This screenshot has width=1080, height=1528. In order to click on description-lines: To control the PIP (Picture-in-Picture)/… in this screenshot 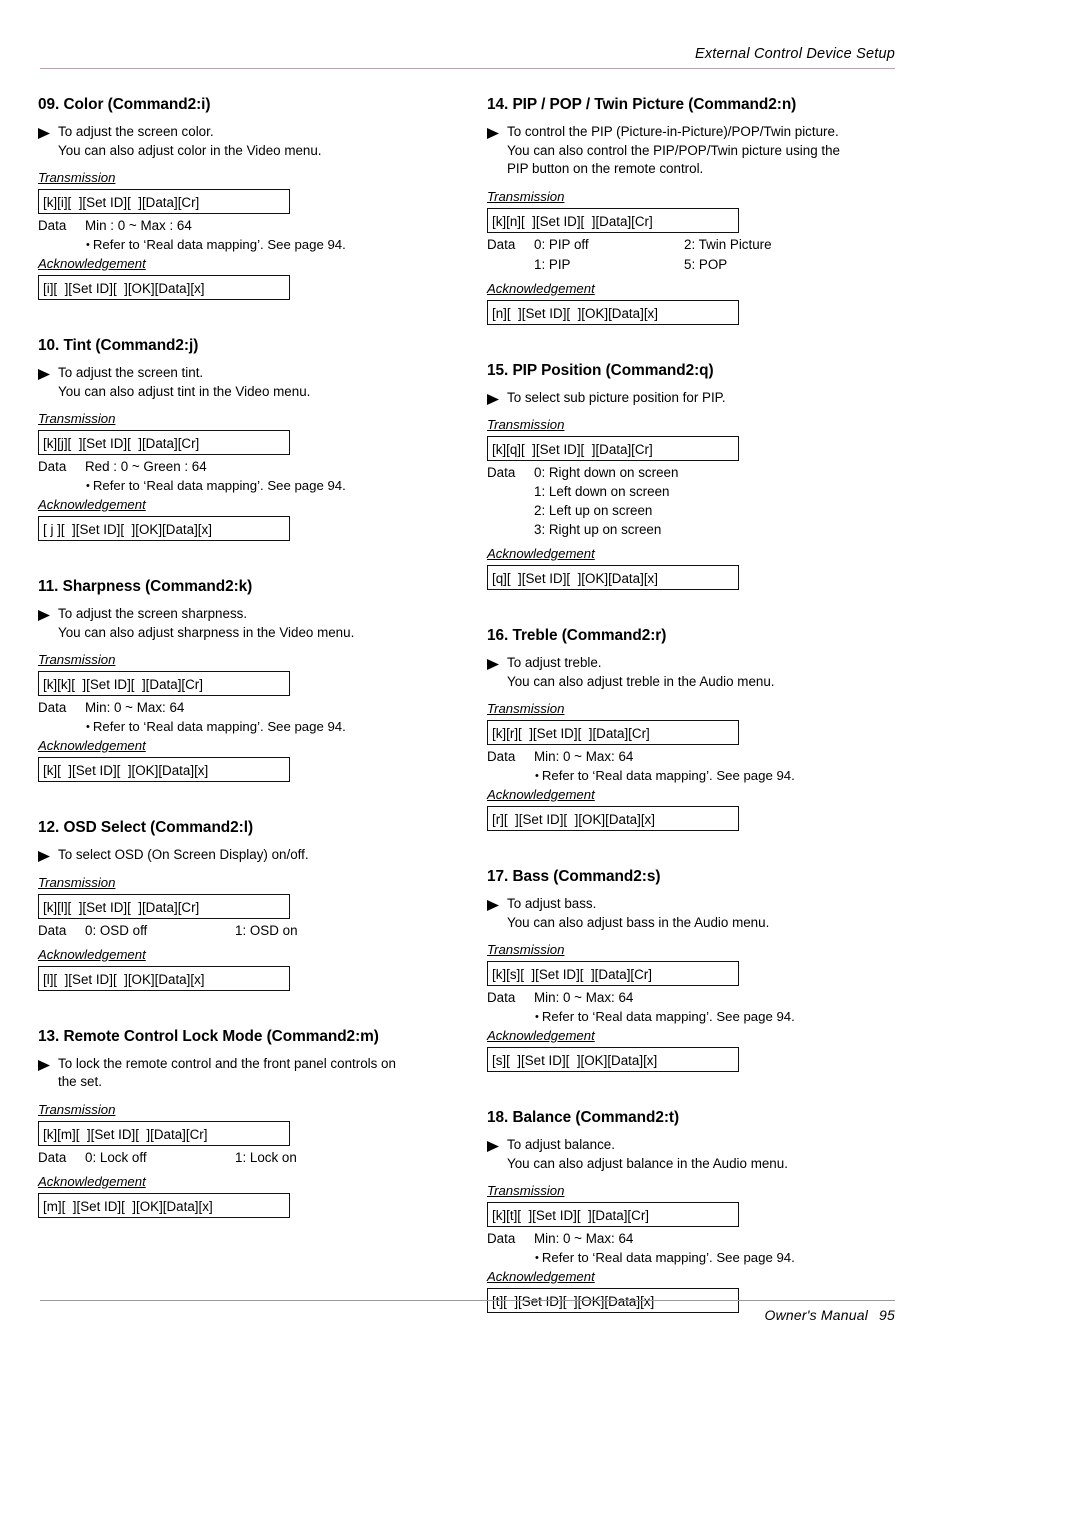, I will do `click(673, 151)`.